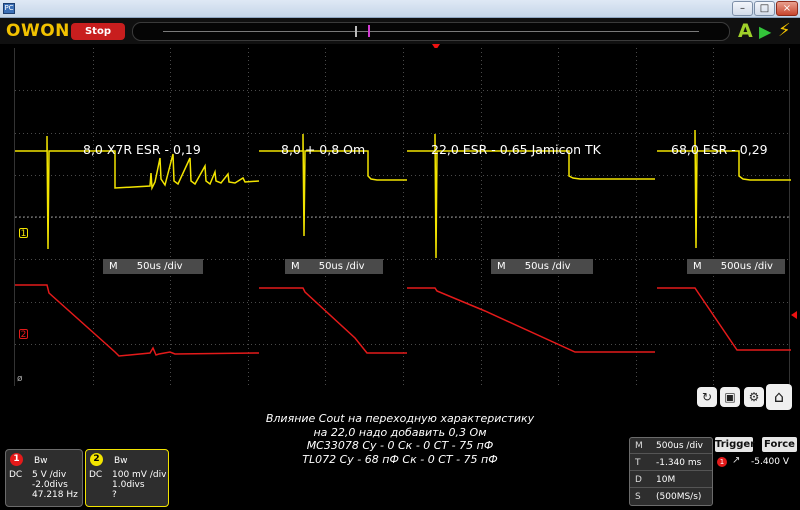  I want to click on cursor-icon: ø, so click(20, 379).